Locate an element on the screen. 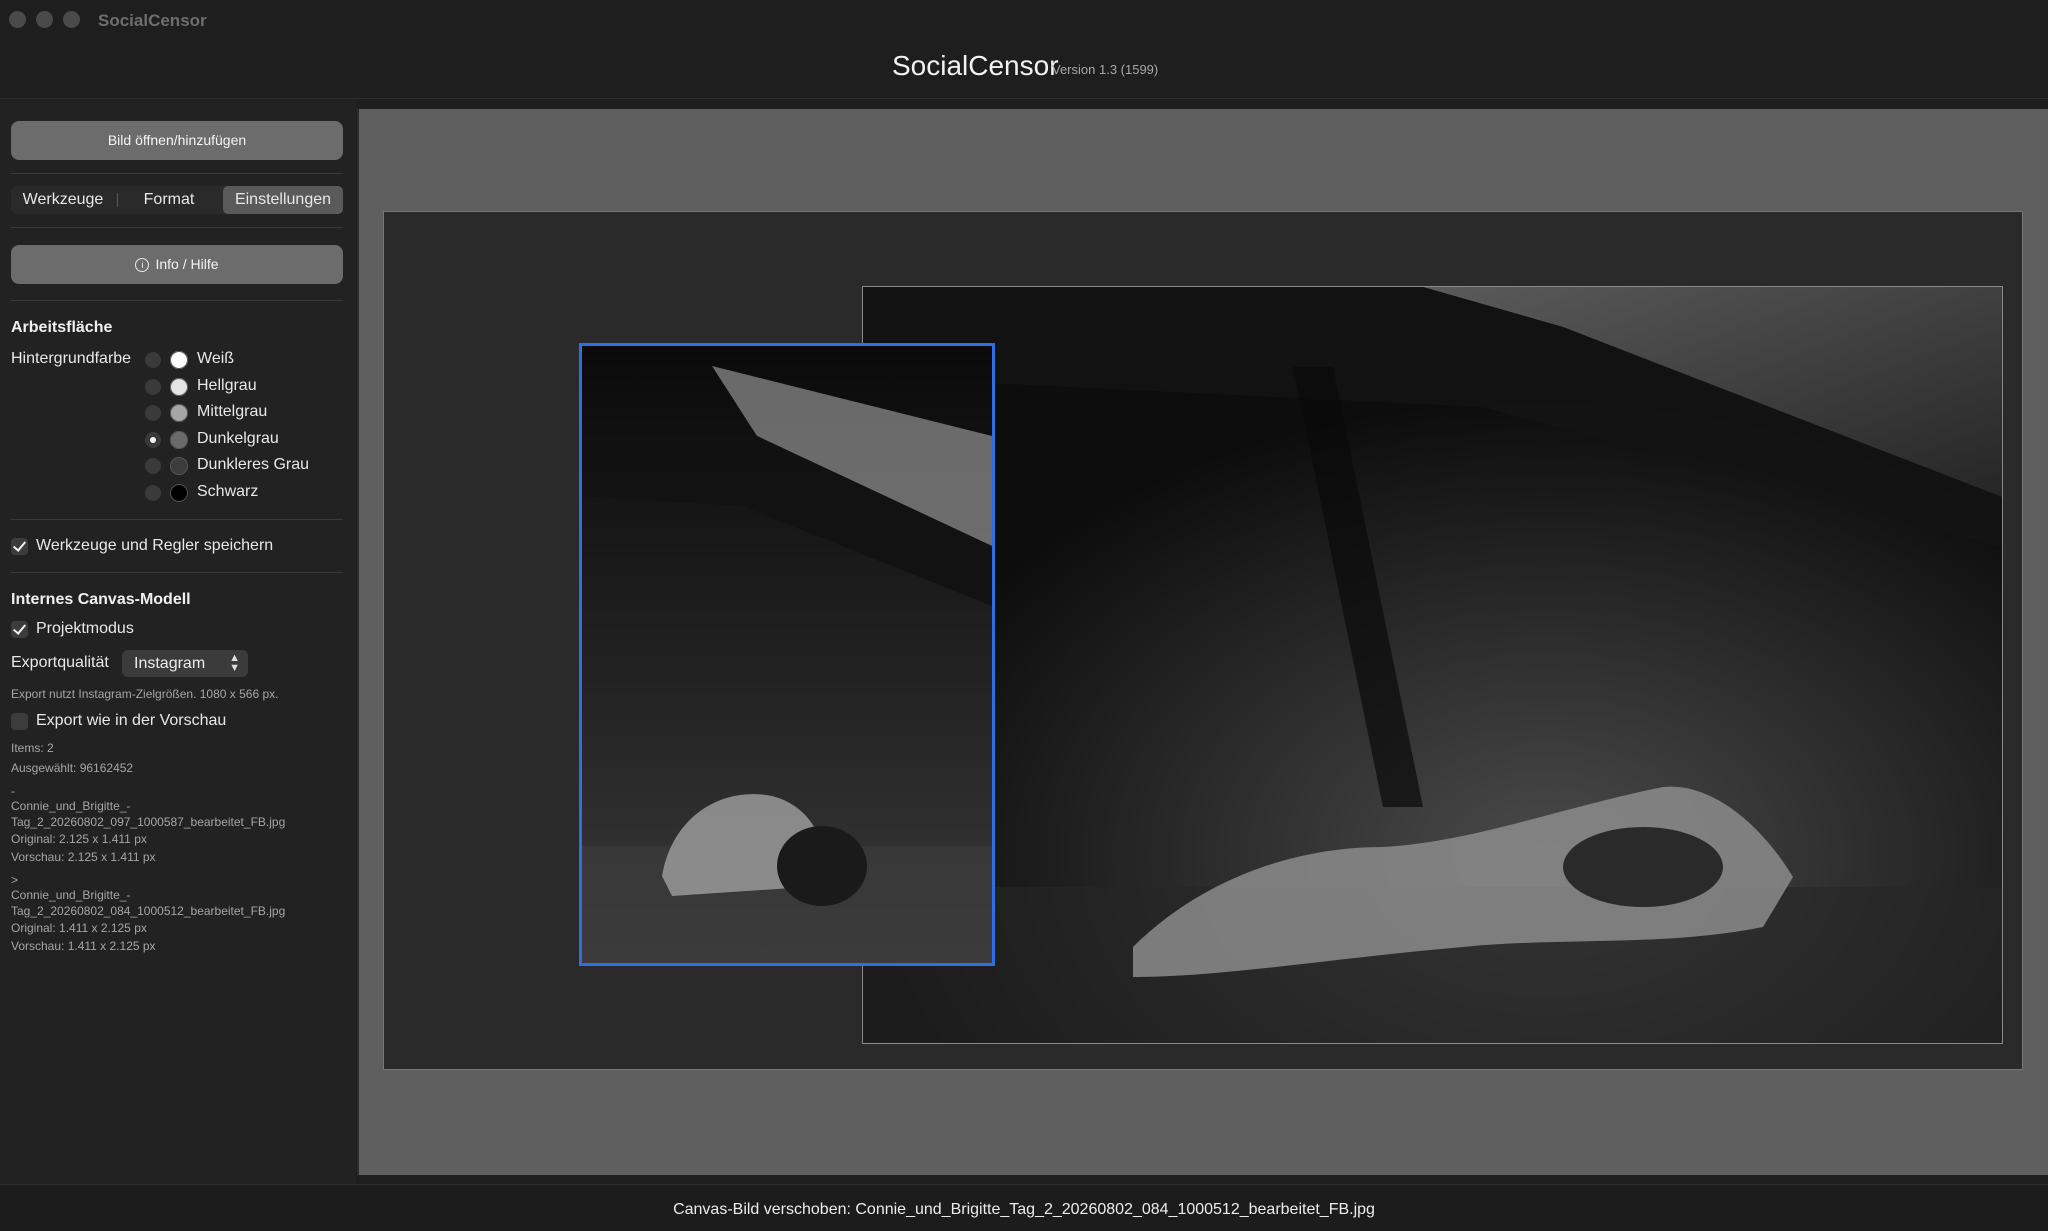 This screenshot has width=2048, height=1231. zoom-window-button is located at coordinates (71, 19).